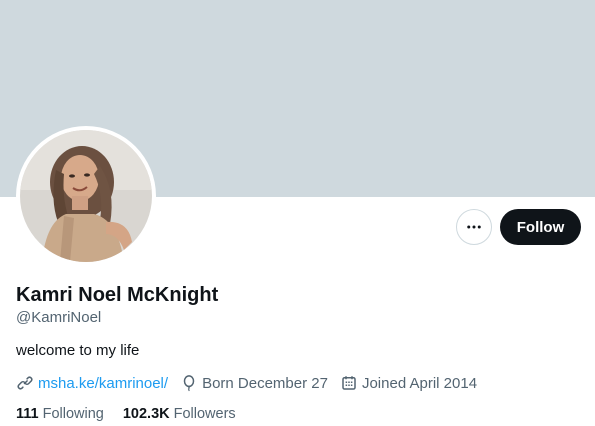 The image size is (595, 426). I want to click on following-label: Following, so click(73, 414).